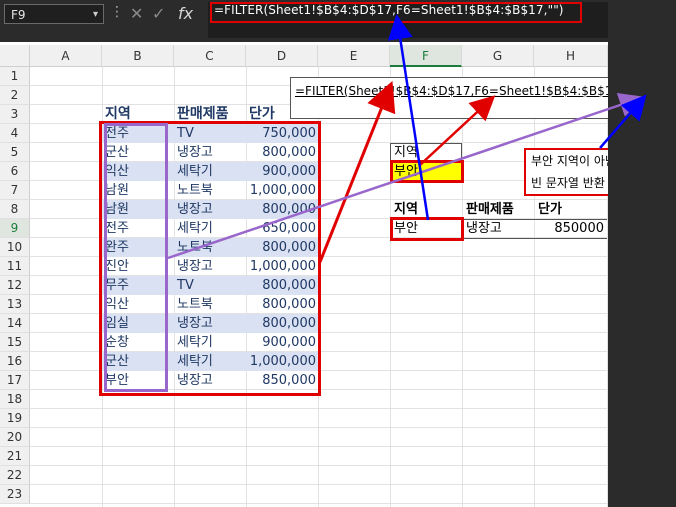  I want to click on result-highlight, so click(427, 229).